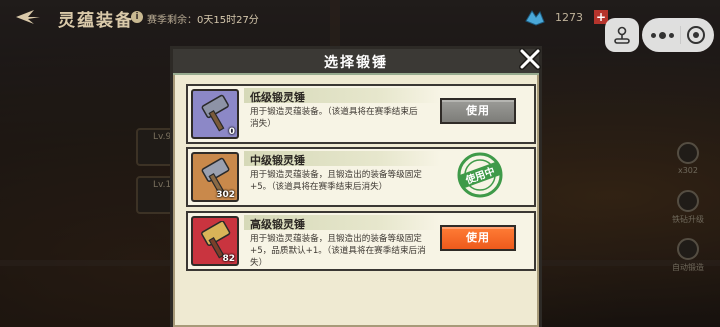  I want to click on exit-icon, so click(696, 35).